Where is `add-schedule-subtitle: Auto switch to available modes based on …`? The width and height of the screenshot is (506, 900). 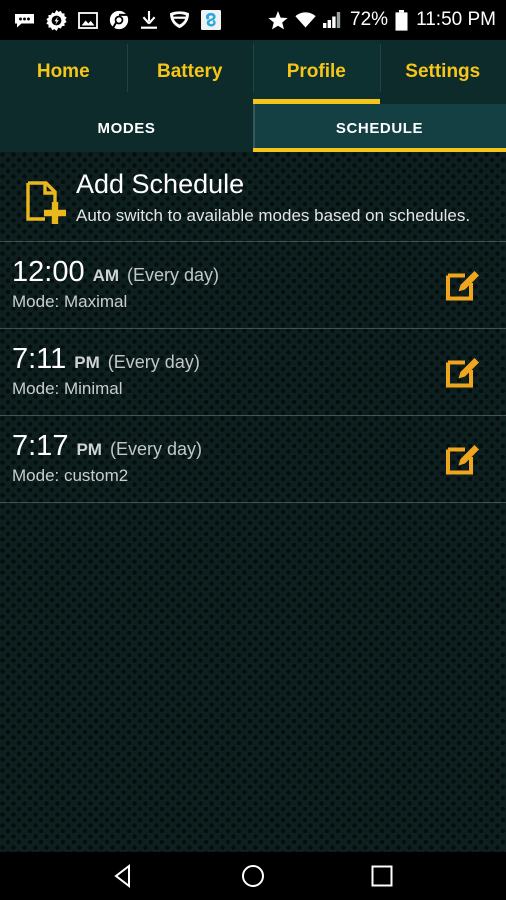 add-schedule-subtitle: Auto switch to available modes based on … is located at coordinates (273, 215).